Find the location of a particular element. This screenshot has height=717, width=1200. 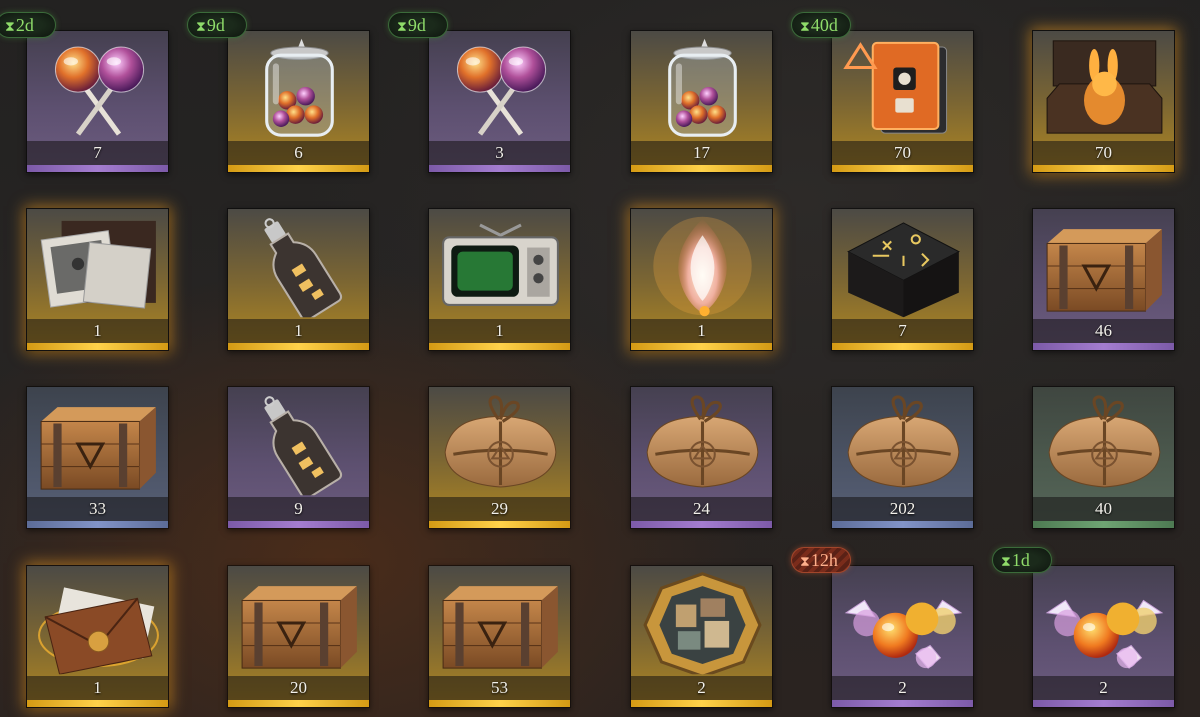

inventory-slot: 33 is located at coordinates (97, 457).